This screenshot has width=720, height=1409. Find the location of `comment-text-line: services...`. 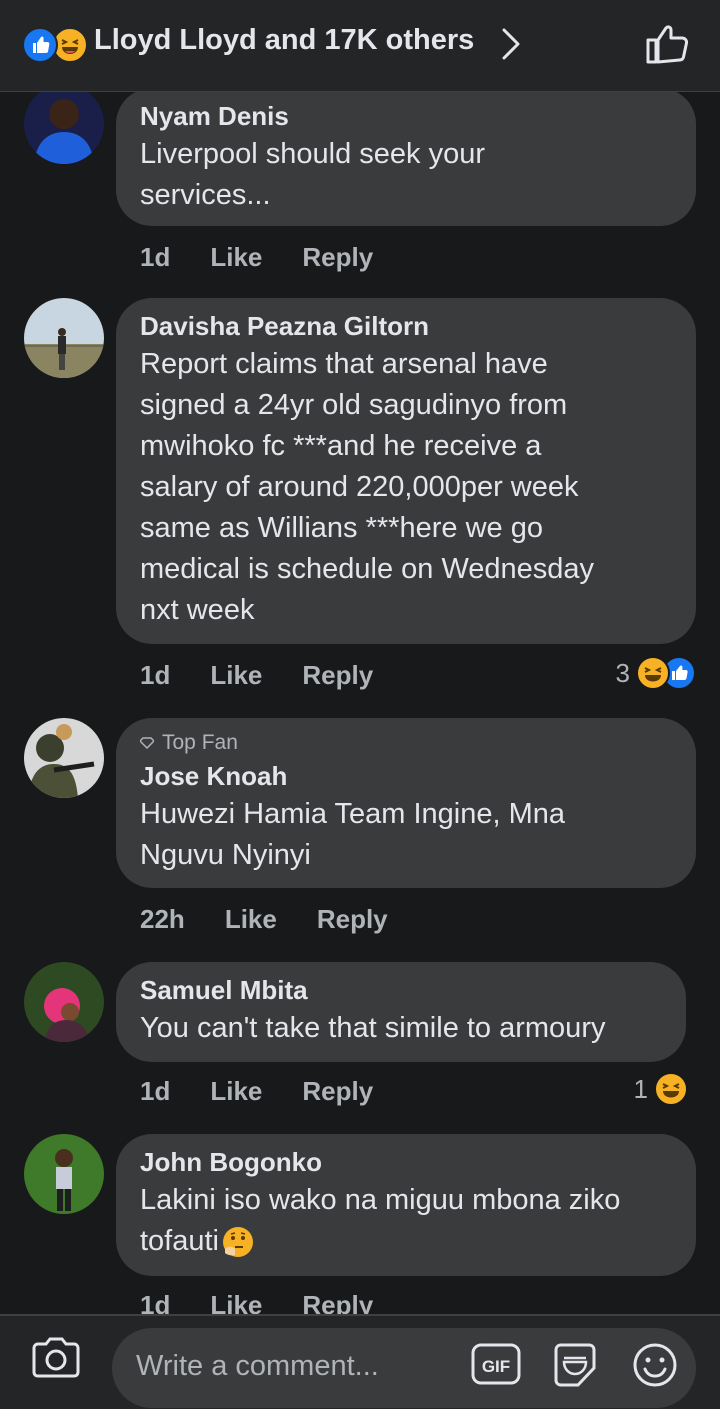

comment-text-line: services... is located at coordinates (205, 195).